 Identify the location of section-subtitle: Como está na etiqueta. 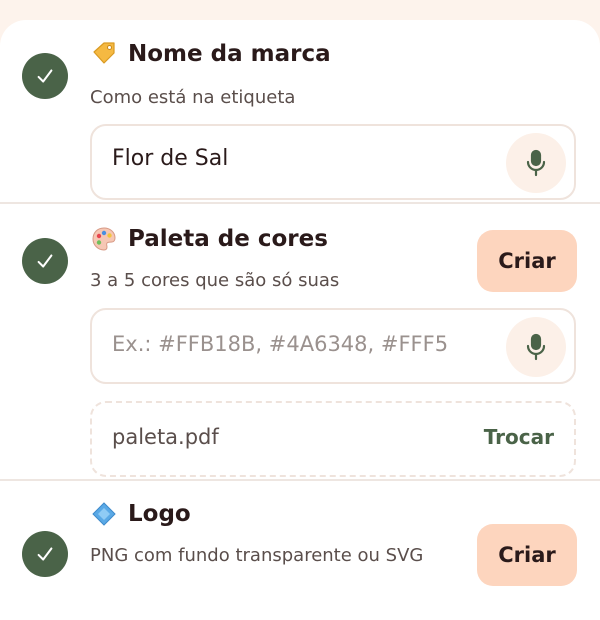
(193, 97).